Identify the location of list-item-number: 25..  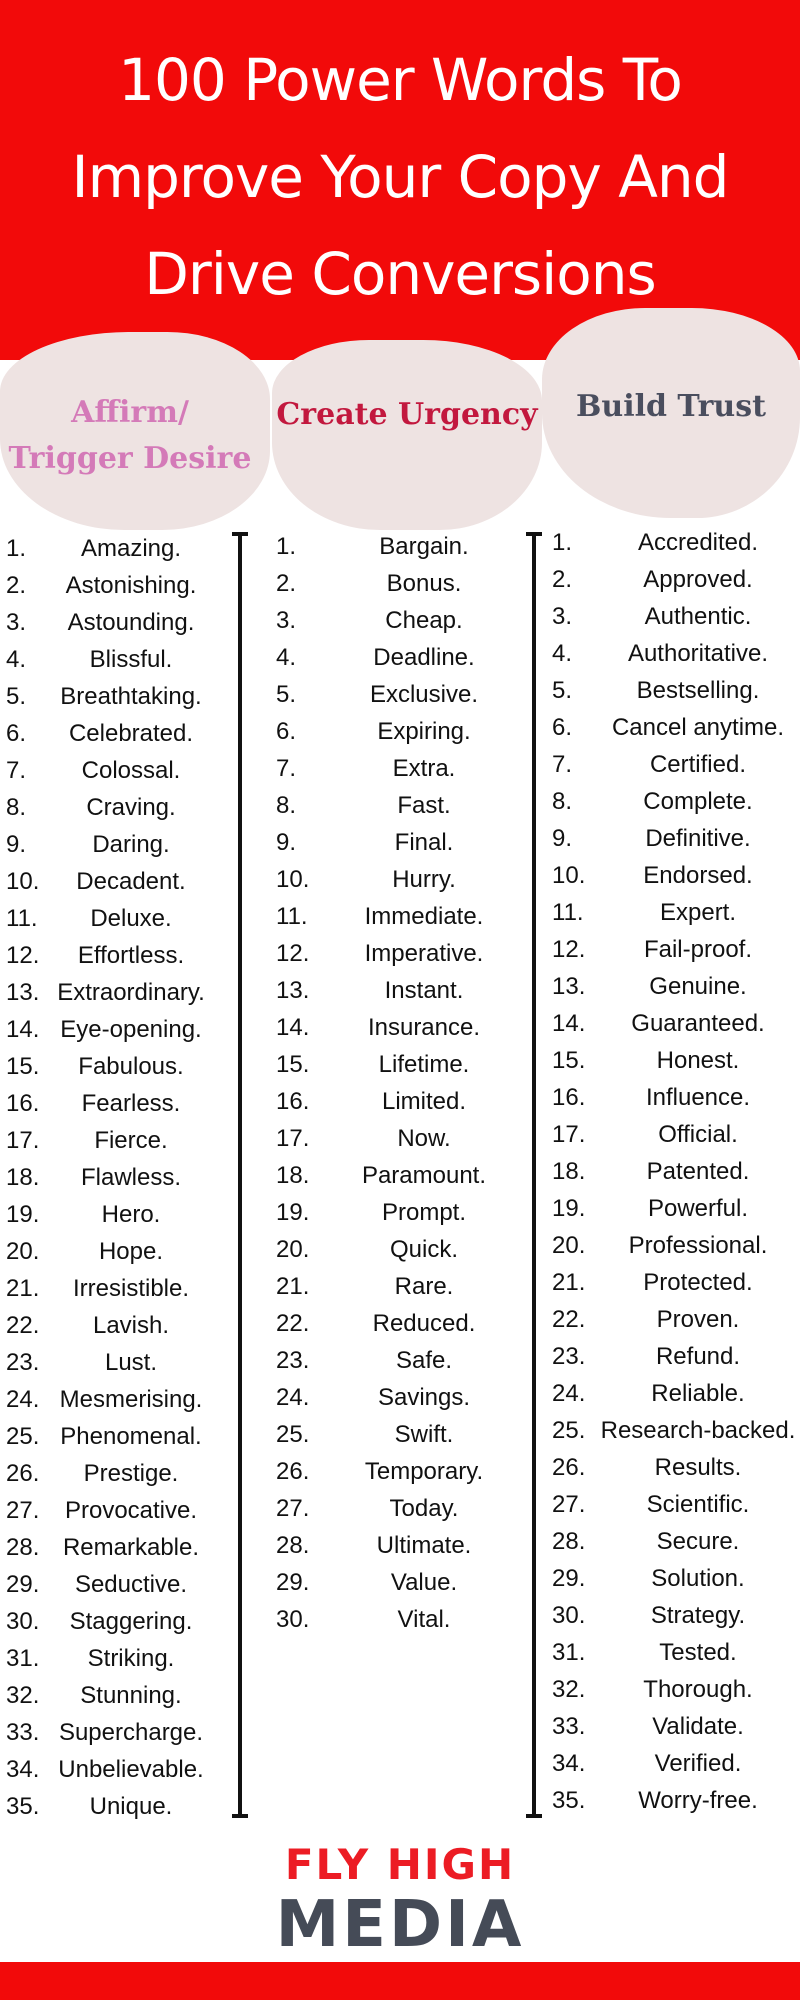
(293, 1434).